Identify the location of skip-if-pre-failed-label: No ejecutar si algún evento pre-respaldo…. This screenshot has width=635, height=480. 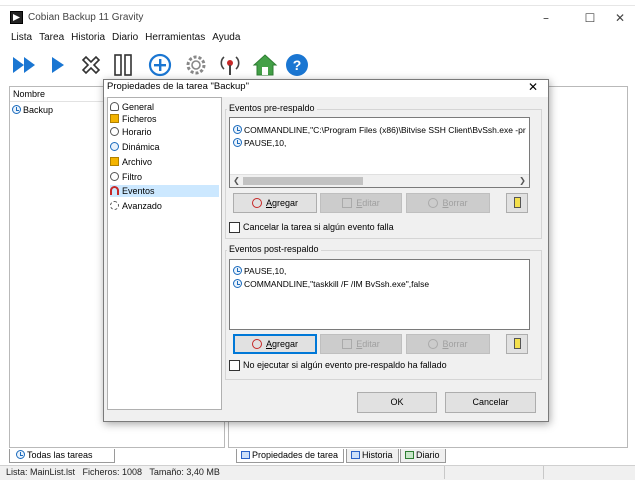
(345, 365).